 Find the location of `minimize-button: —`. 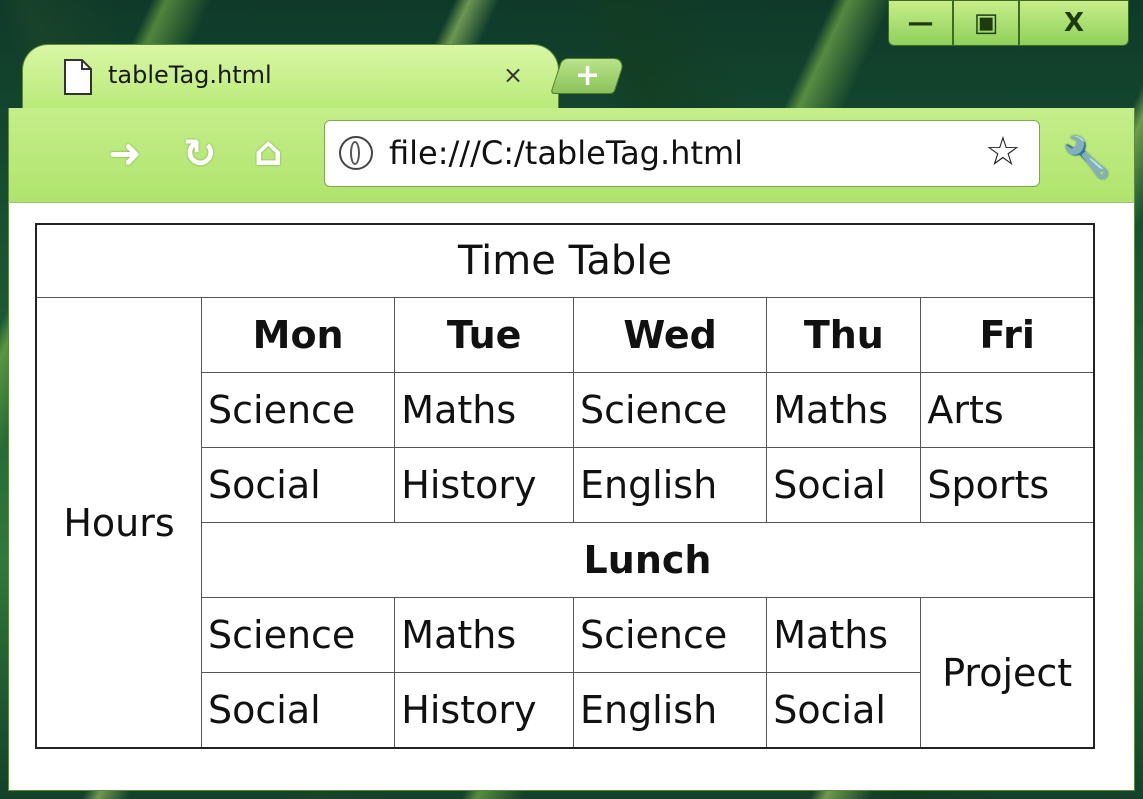

minimize-button: — is located at coordinates (920, 23).